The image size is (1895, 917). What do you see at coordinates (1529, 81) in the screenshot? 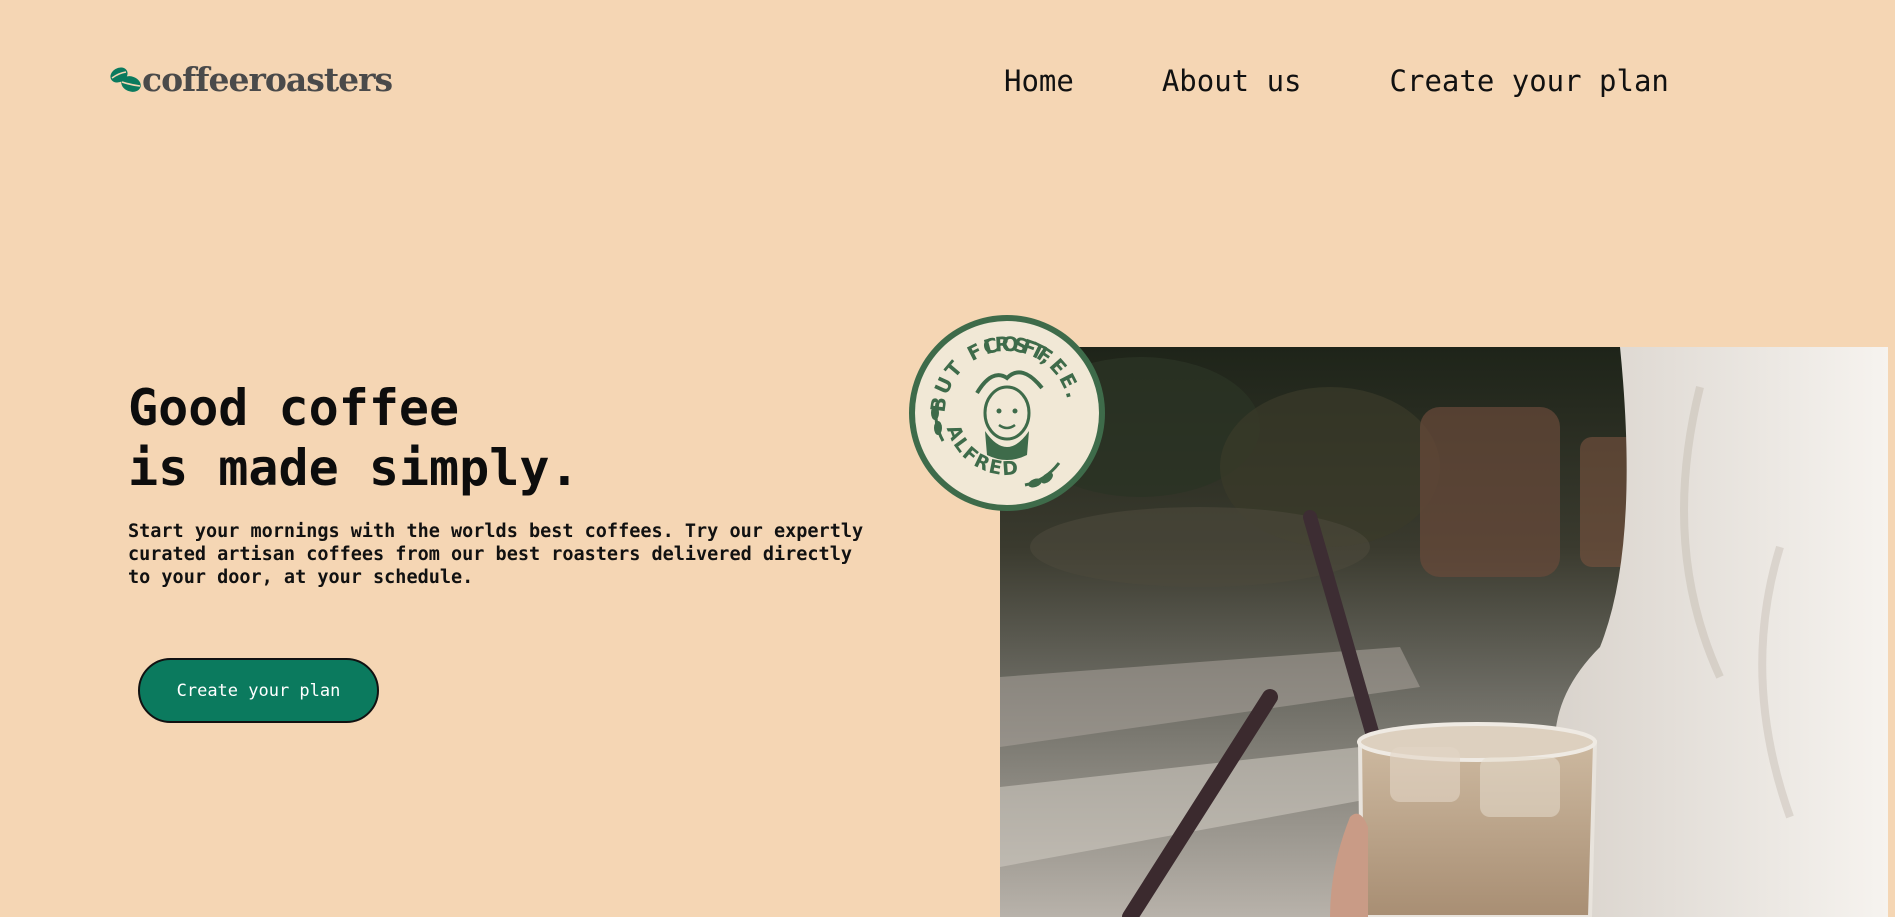
I see `nav-link-create-plan: Create your plan` at bounding box center [1529, 81].